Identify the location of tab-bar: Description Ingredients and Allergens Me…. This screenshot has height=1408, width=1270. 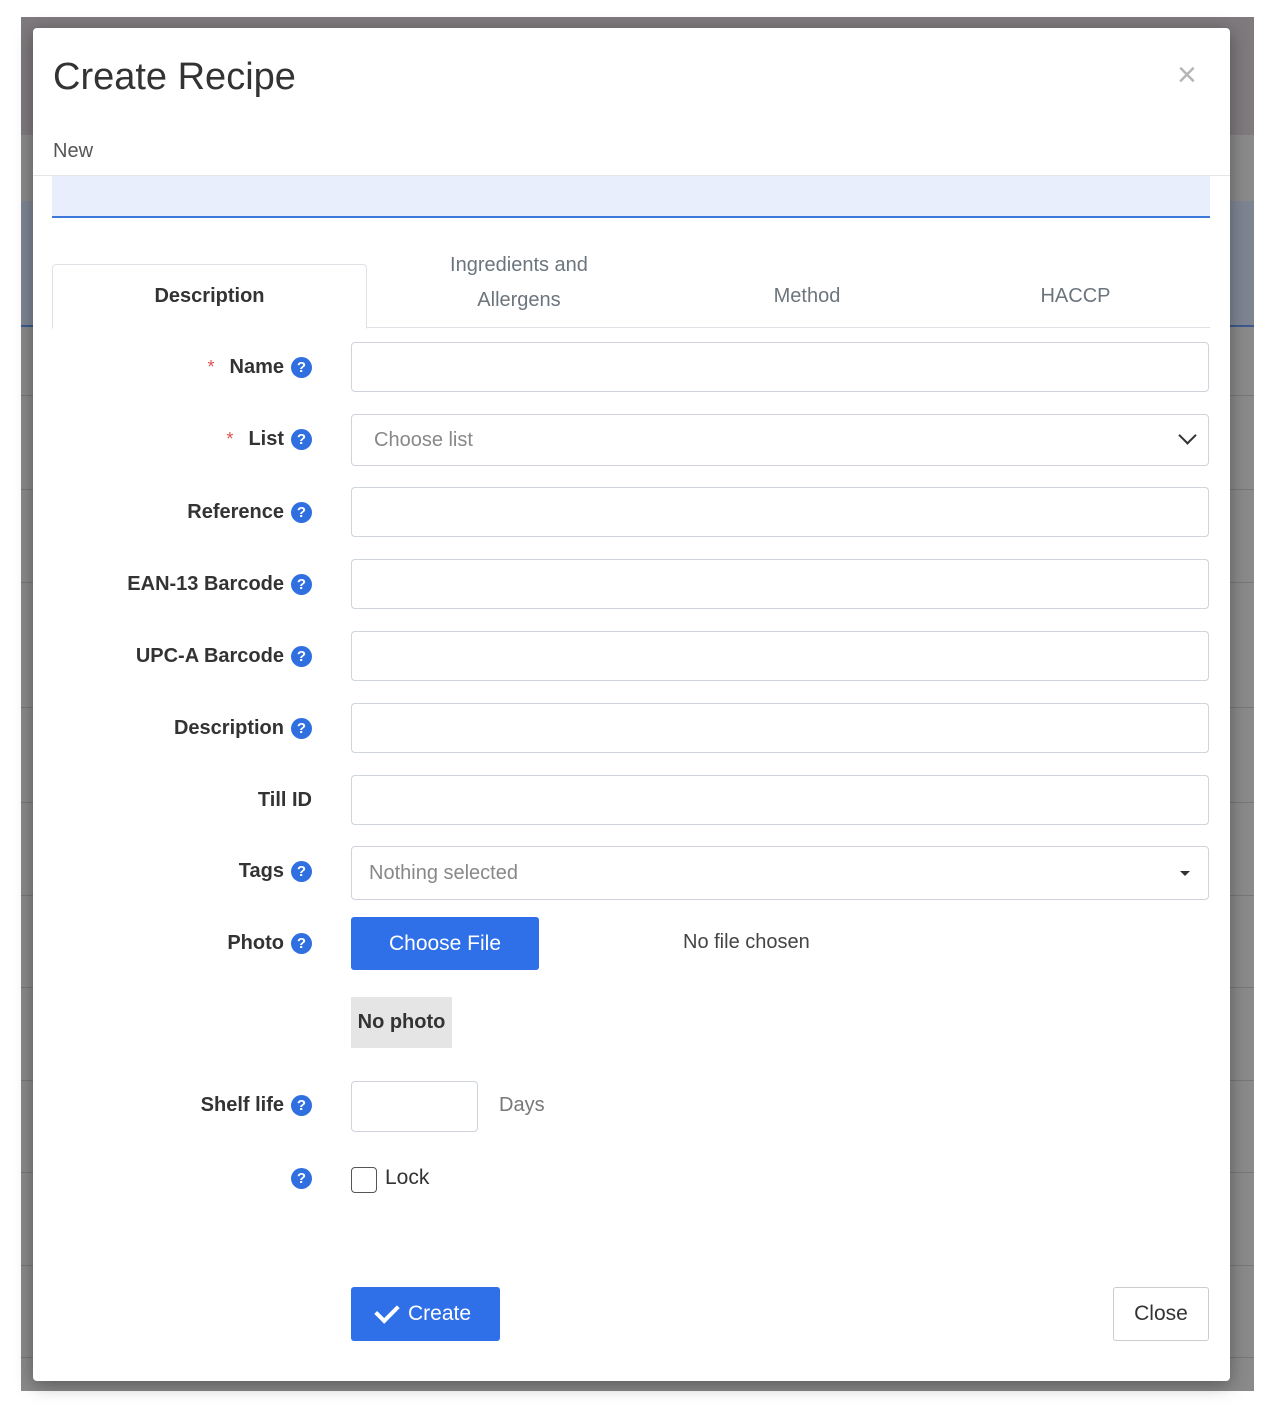
(631, 291).